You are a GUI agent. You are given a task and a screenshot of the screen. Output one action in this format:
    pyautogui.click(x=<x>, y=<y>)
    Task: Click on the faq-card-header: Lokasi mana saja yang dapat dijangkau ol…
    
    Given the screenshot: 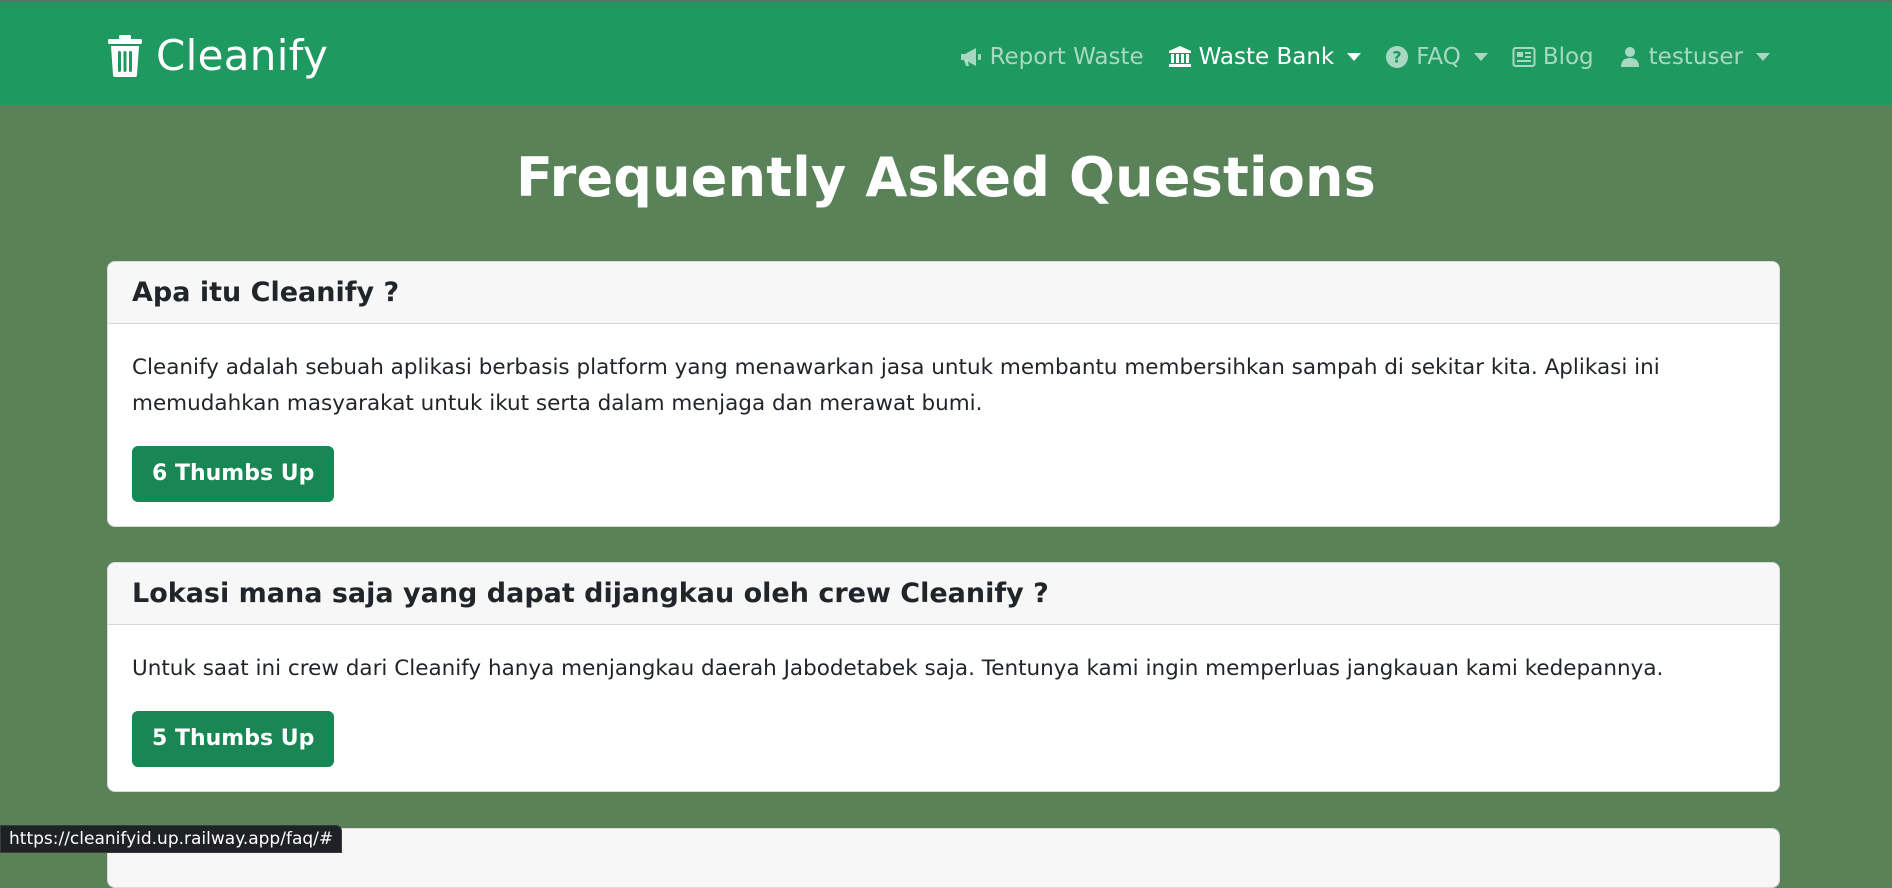 What is the action you would take?
    pyautogui.click(x=943, y=594)
    